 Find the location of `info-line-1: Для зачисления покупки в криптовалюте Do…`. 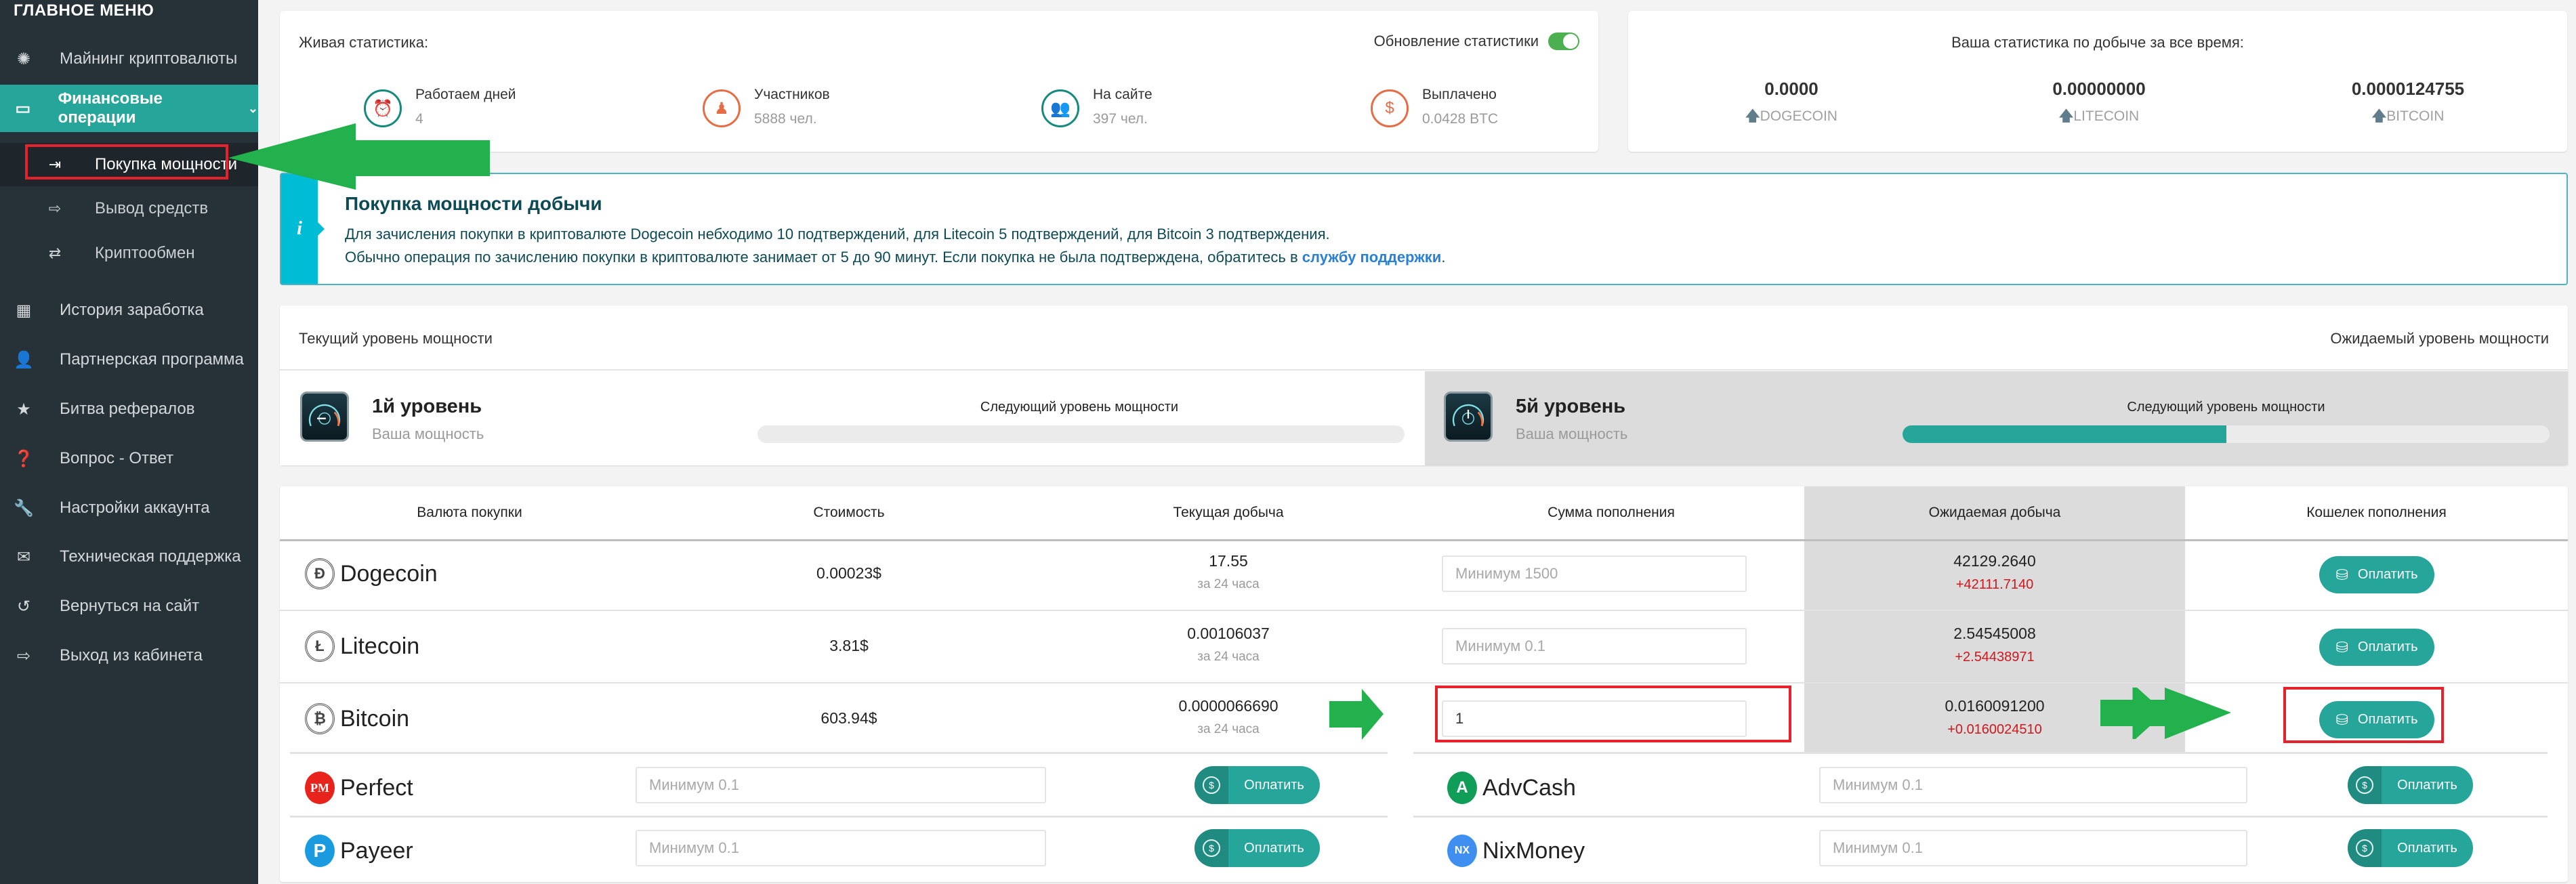

info-line-1: Для зачисления покупки в криптовалюте Do… is located at coordinates (837, 235).